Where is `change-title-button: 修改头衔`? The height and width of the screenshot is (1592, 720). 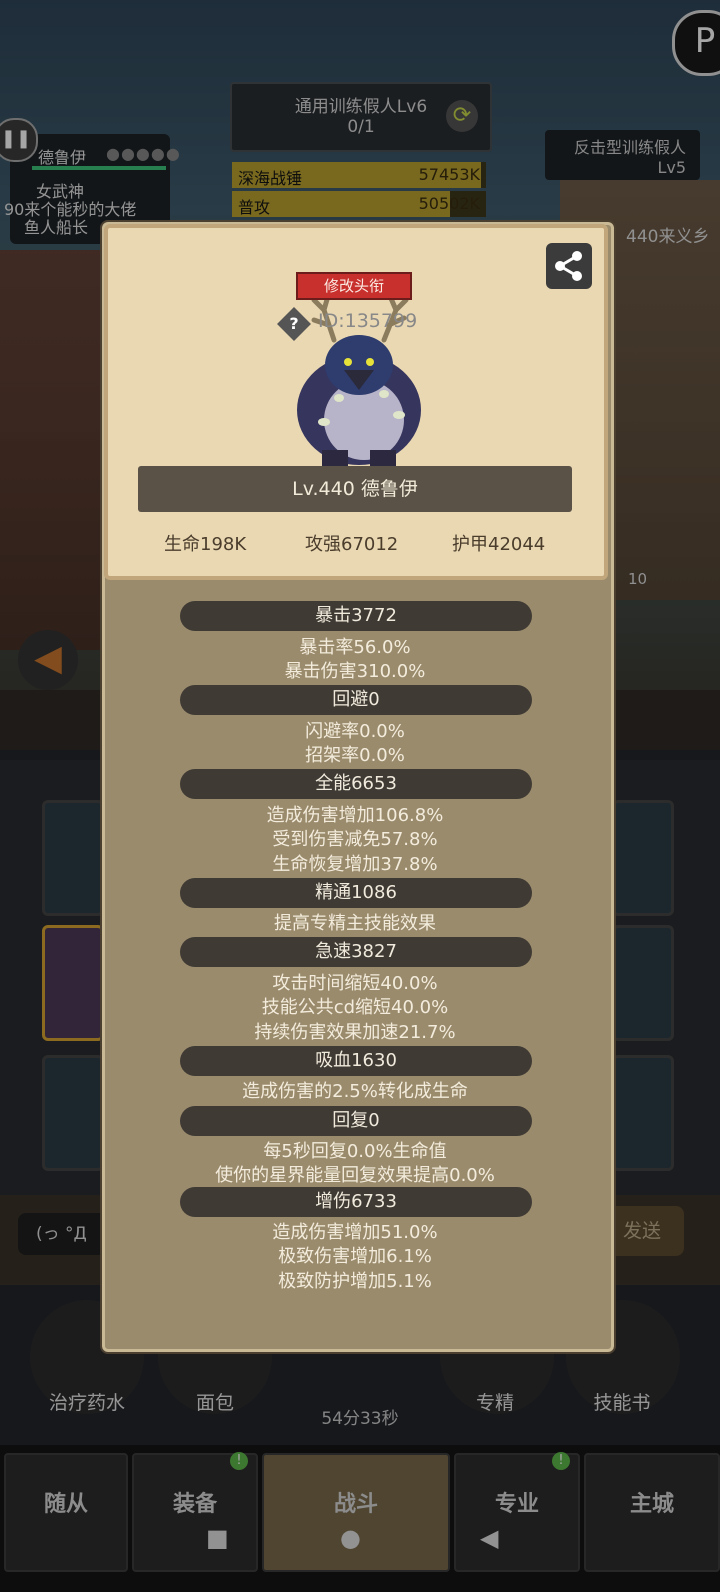 change-title-button: 修改头衔 is located at coordinates (354, 286).